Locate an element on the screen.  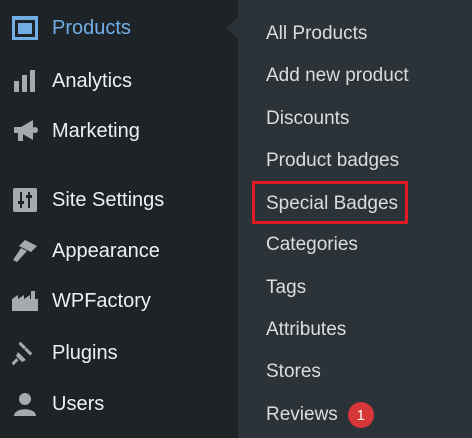
submenu-item-product-badges: Product badges is located at coordinates (332, 161).